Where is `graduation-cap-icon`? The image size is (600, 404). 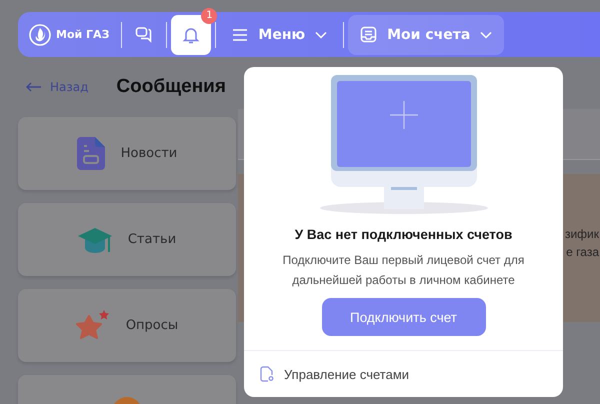 graduation-cap-icon is located at coordinates (95, 240).